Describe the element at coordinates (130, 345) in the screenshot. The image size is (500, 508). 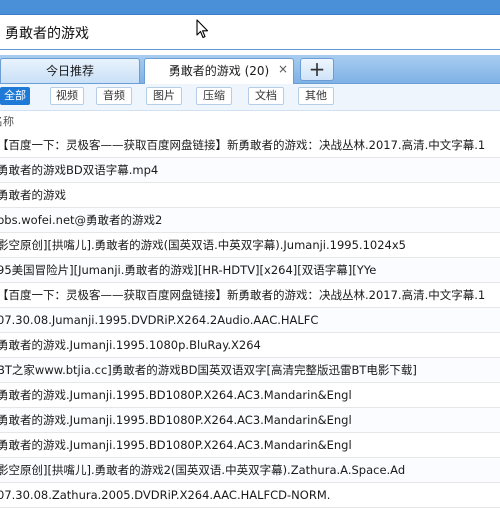
I see `list-item-name: 勇敢者的游戏.Jumanji.1995.1080p.BluRay.X264` at that location.